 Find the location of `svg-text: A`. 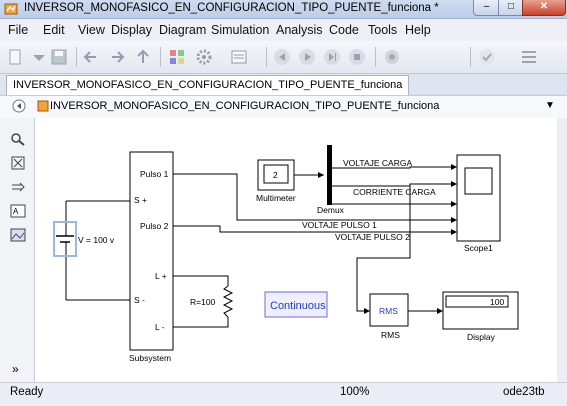

svg-text: A is located at coordinates (16, 211).